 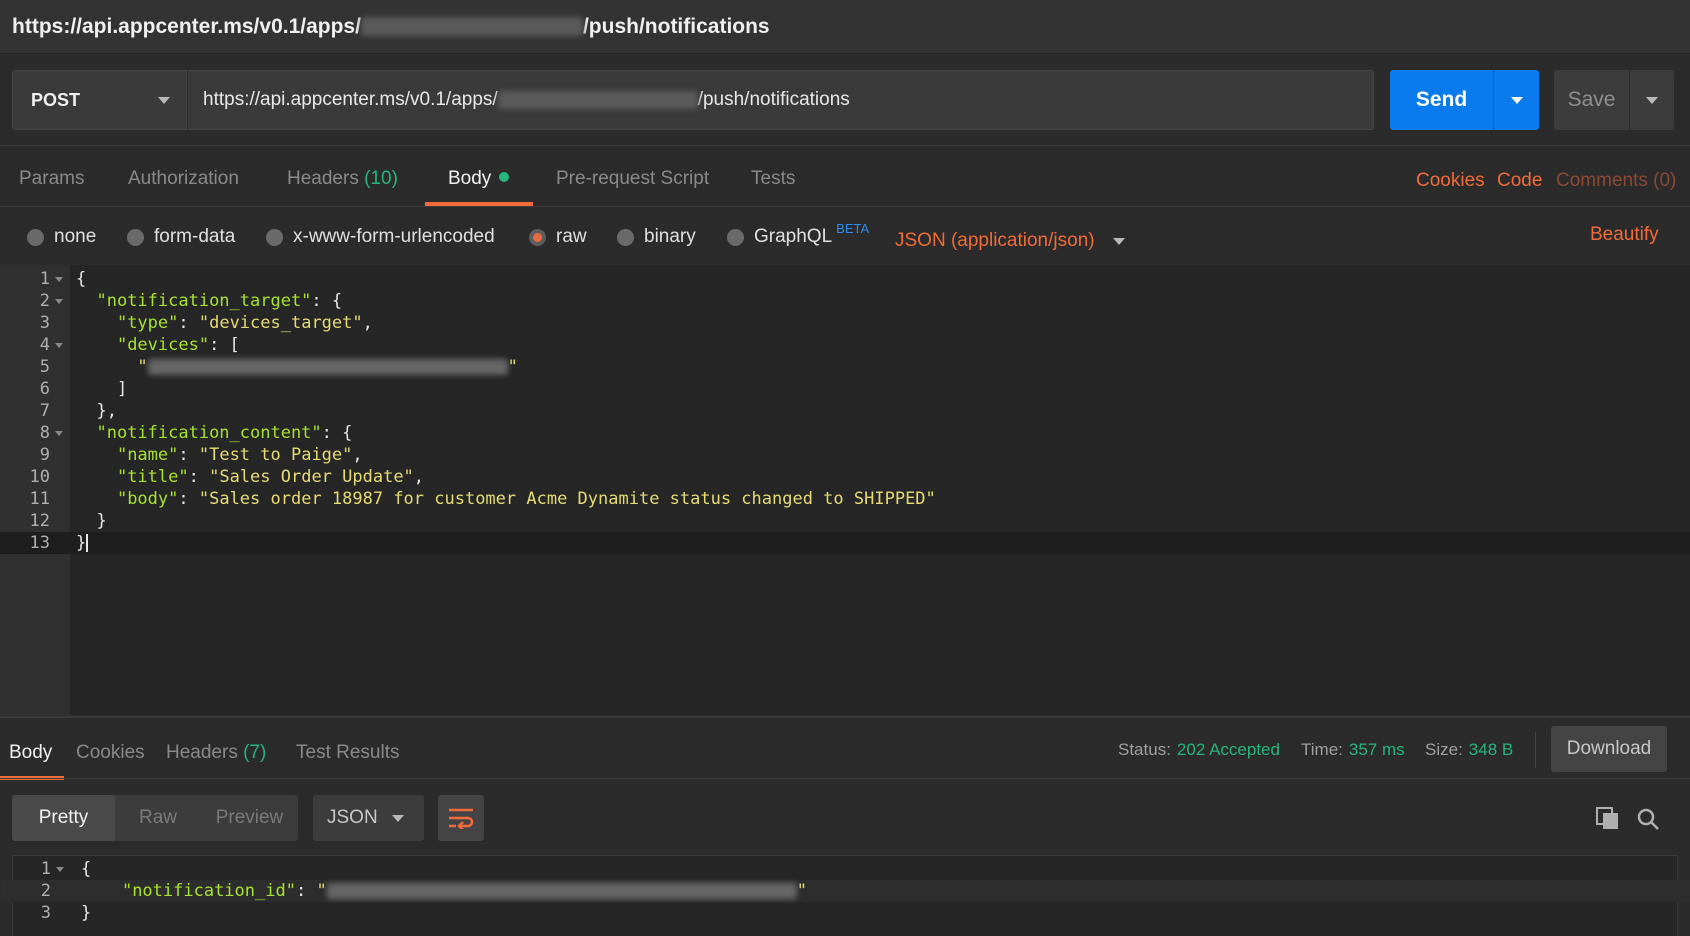 What do you see at coordinates (1228, 749) in the screenshot?
I see `status-value: 202 Accepted` at bounding box center [1228, 749].